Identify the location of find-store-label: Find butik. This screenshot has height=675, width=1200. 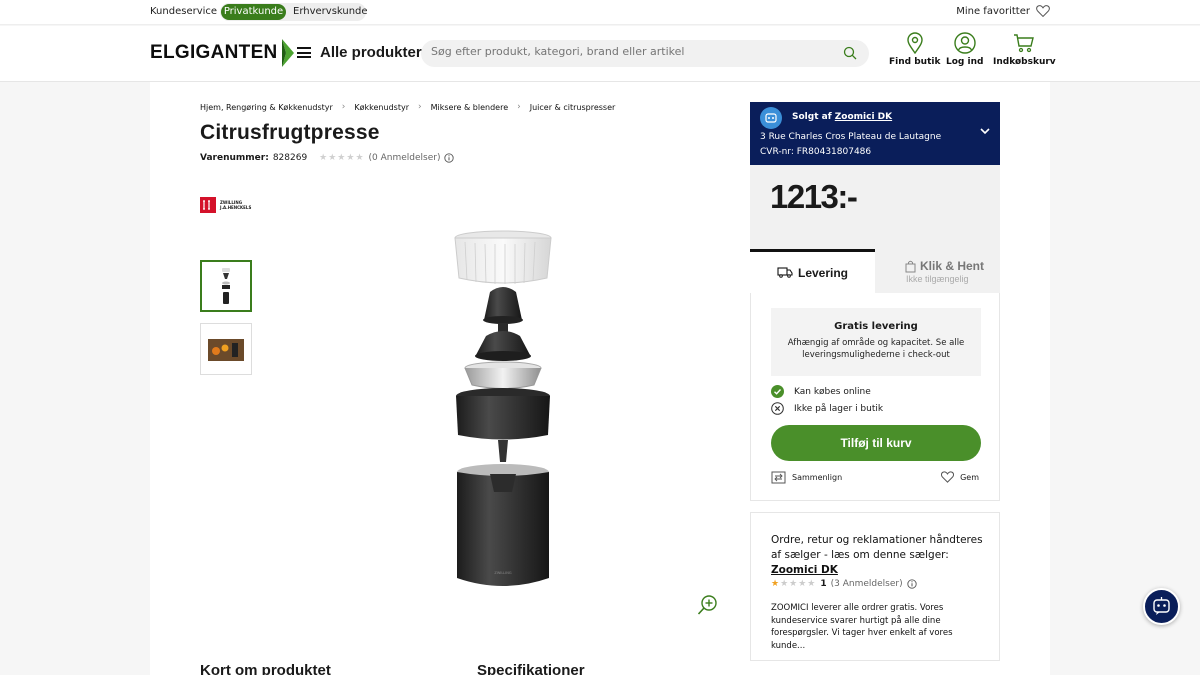
(915, 62).